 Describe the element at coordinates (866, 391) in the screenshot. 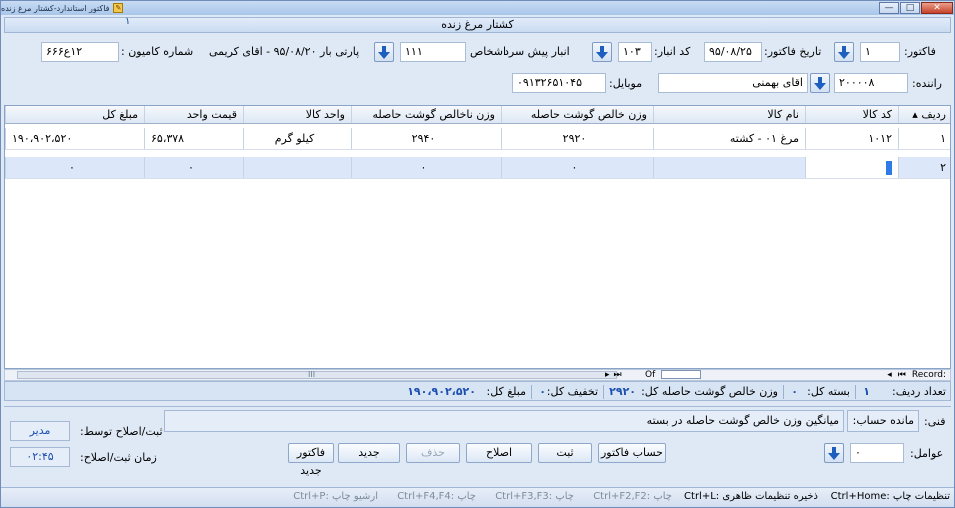

I see `rows-count-value: ۱` at that location.